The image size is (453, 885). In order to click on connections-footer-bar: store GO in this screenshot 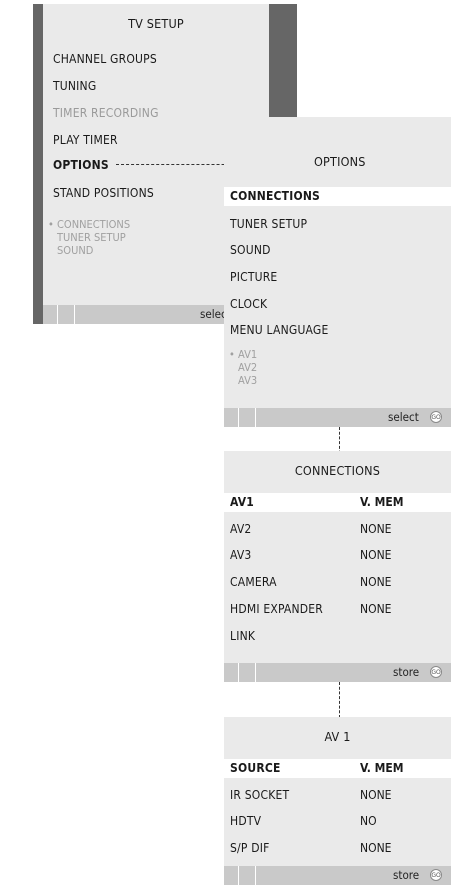, I will do `click(337, 672)`.